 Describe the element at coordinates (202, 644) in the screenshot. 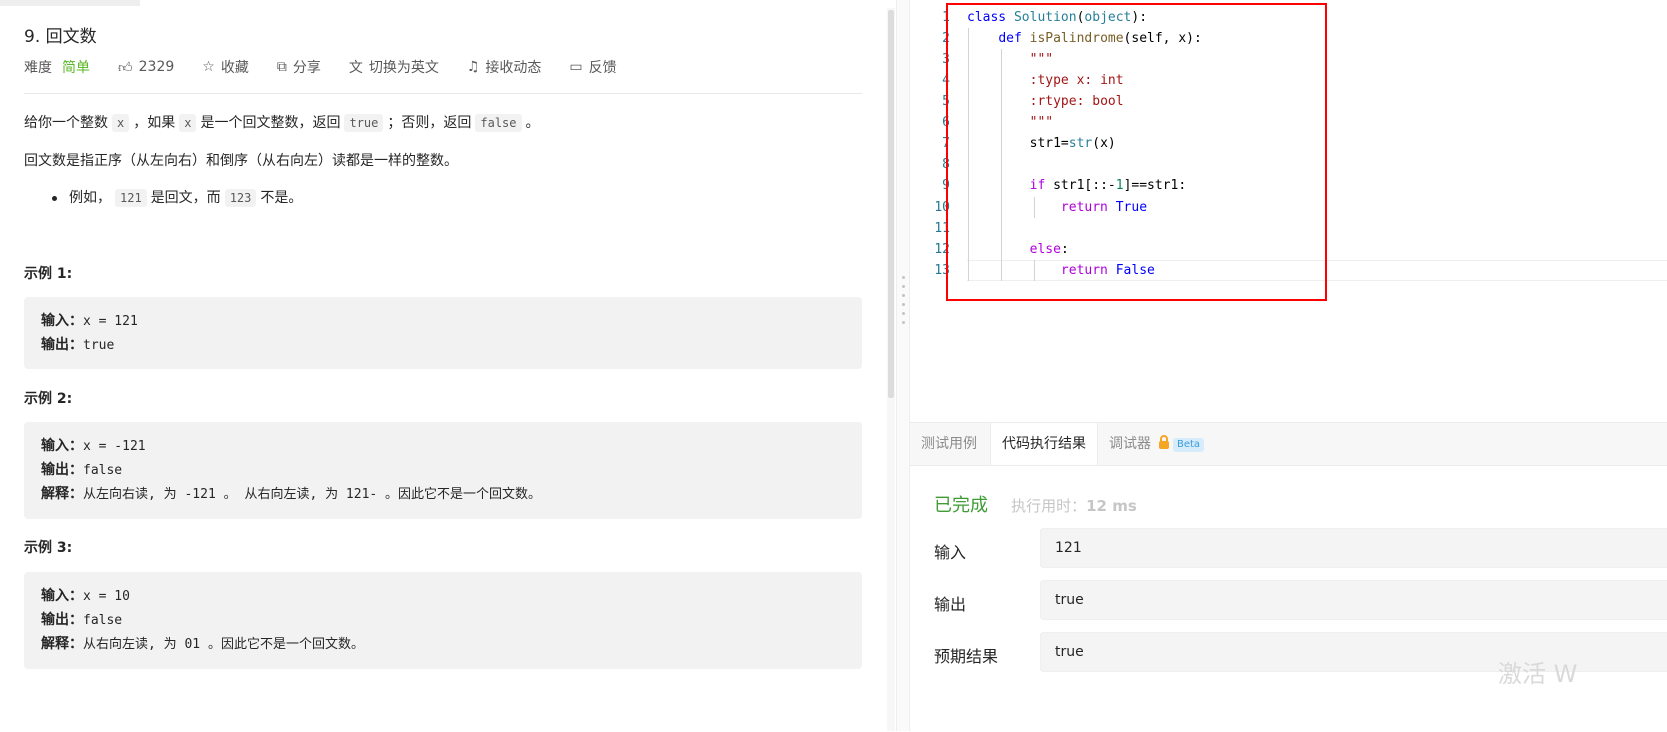

I see `example-explain-line: 解释：从右向左读, 为 01 。因此它不是一个回文数。` at that location.